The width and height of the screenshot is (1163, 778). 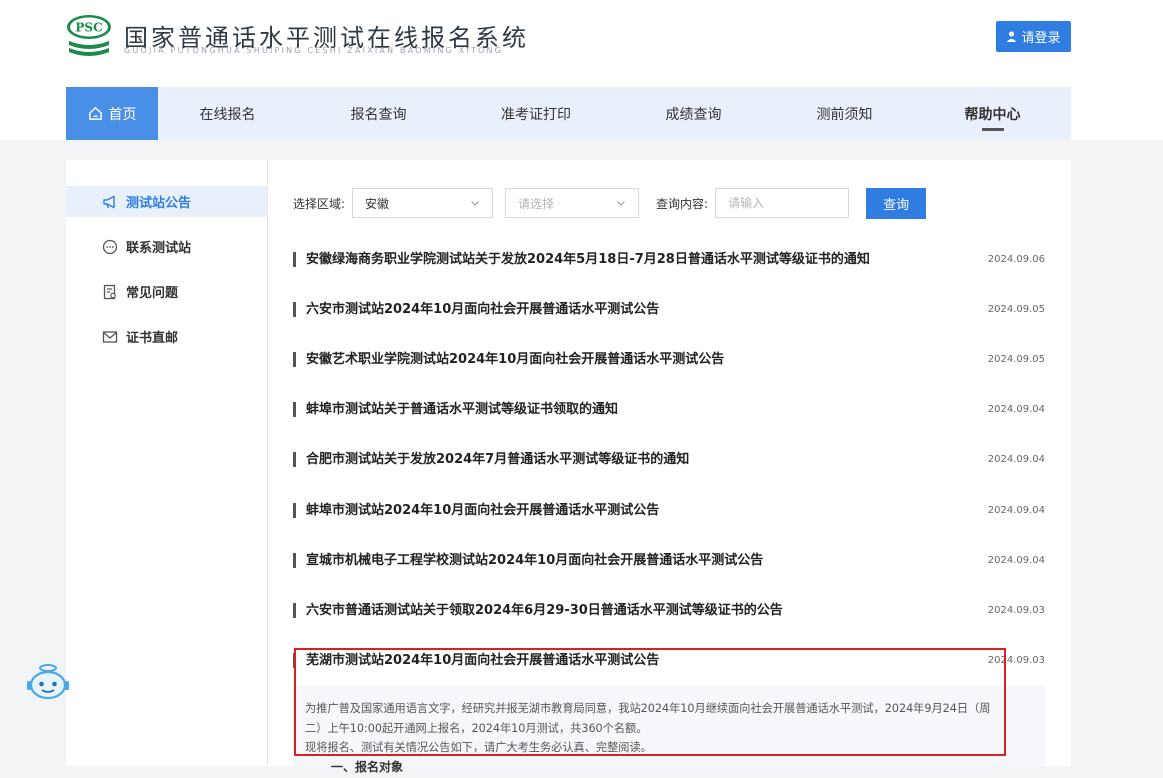 I want to click on announcement-title: 蚌埠市测试站2024年10月面向社会开展普通话水平测试公告, so click(x=476, y=510).